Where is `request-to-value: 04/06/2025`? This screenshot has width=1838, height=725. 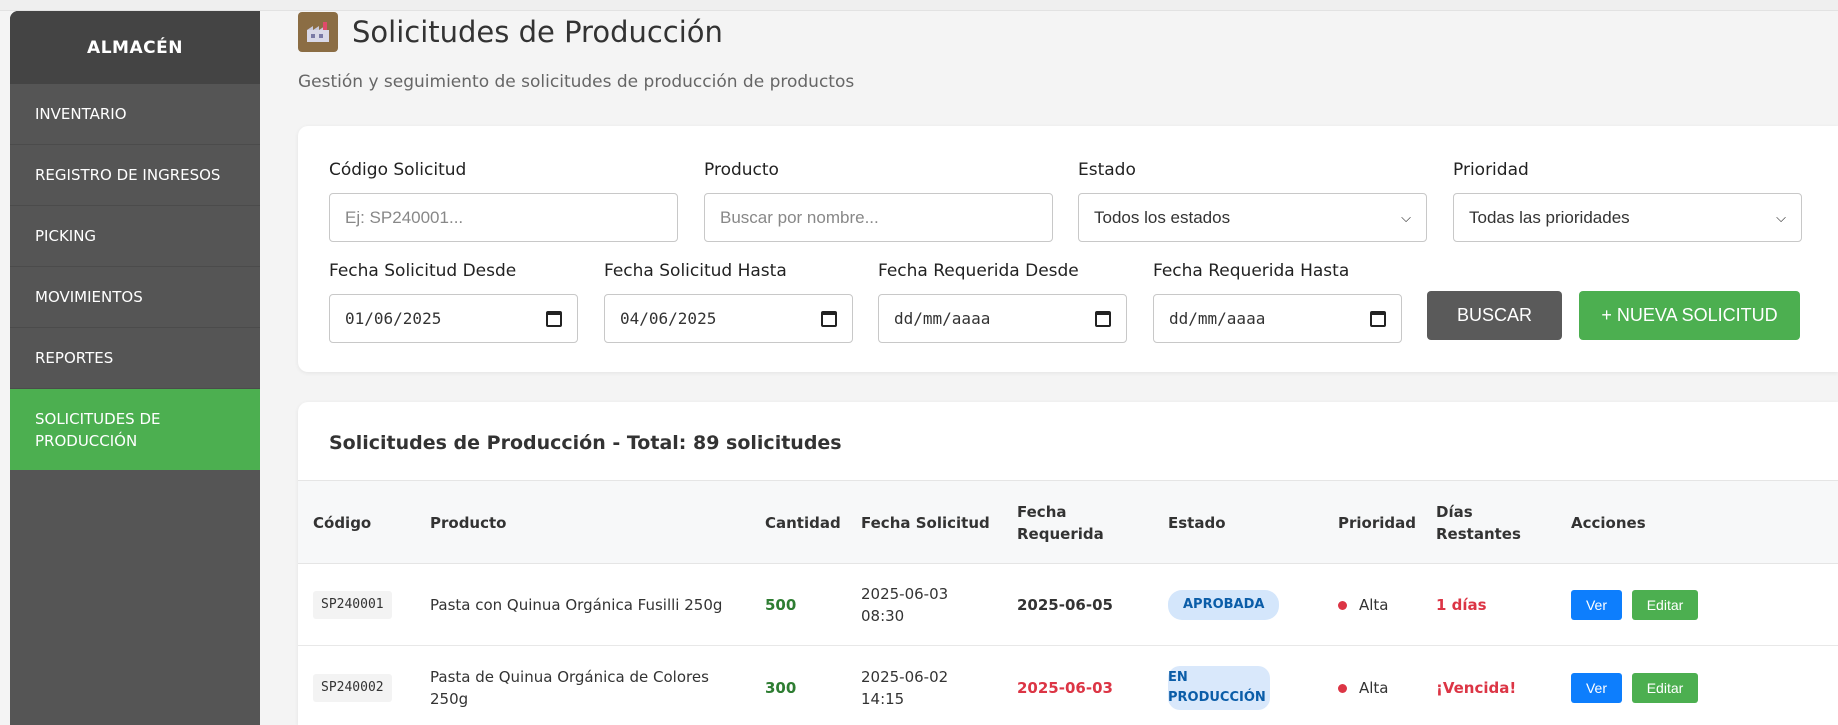
request-to-value: 04/06/2025 is located at coordinates (668, 318).